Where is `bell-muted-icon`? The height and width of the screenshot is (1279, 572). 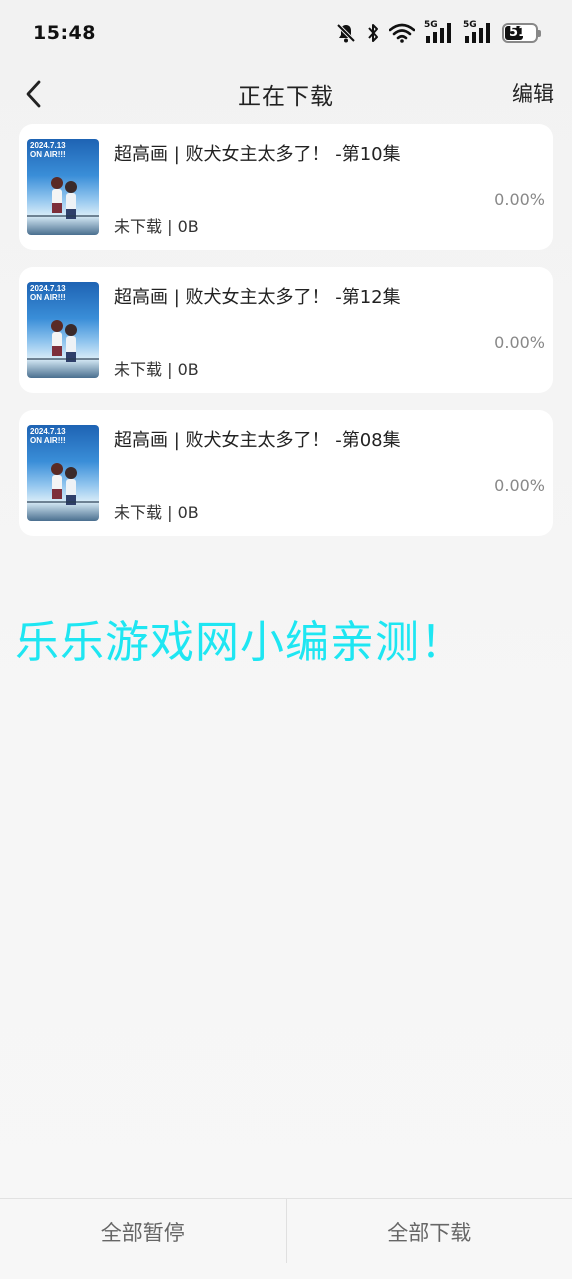 bell-muted-icon is located at coordinates (346, 33).